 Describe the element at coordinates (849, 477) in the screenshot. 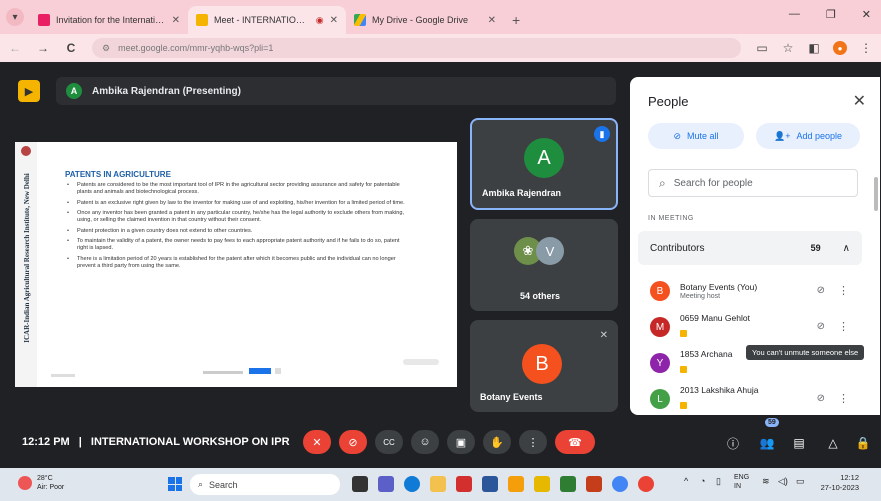

I see `clock-time: 12:12` at that location.